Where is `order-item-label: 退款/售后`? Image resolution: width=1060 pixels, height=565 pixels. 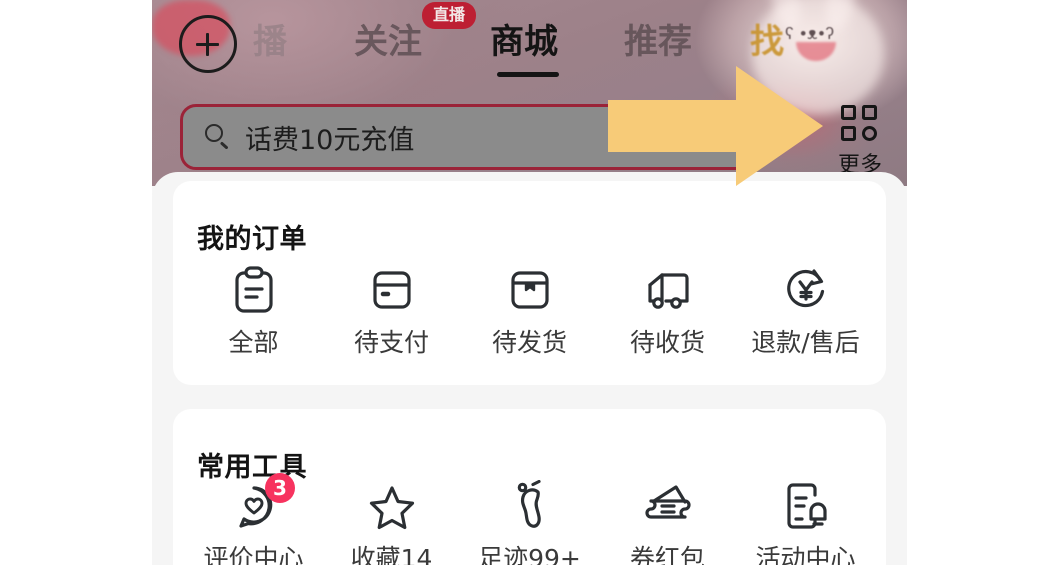
order-item-label: 退款/售后 is located at coordinates (805, 342).